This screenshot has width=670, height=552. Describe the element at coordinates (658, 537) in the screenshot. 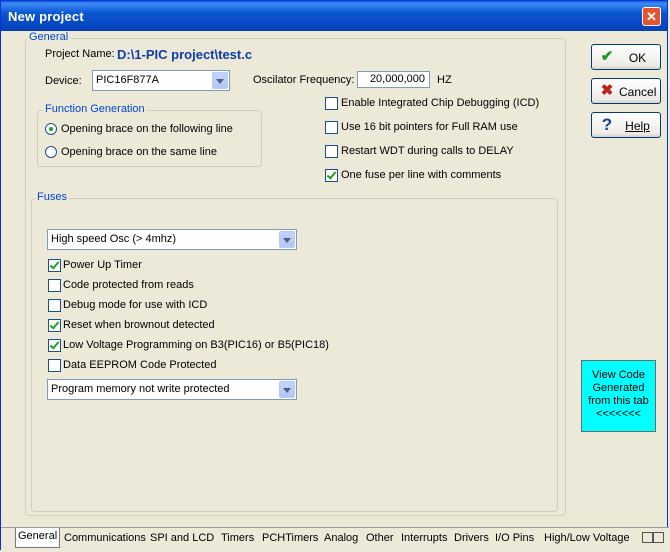

I see `tab-scroll-right-icon` at that location.